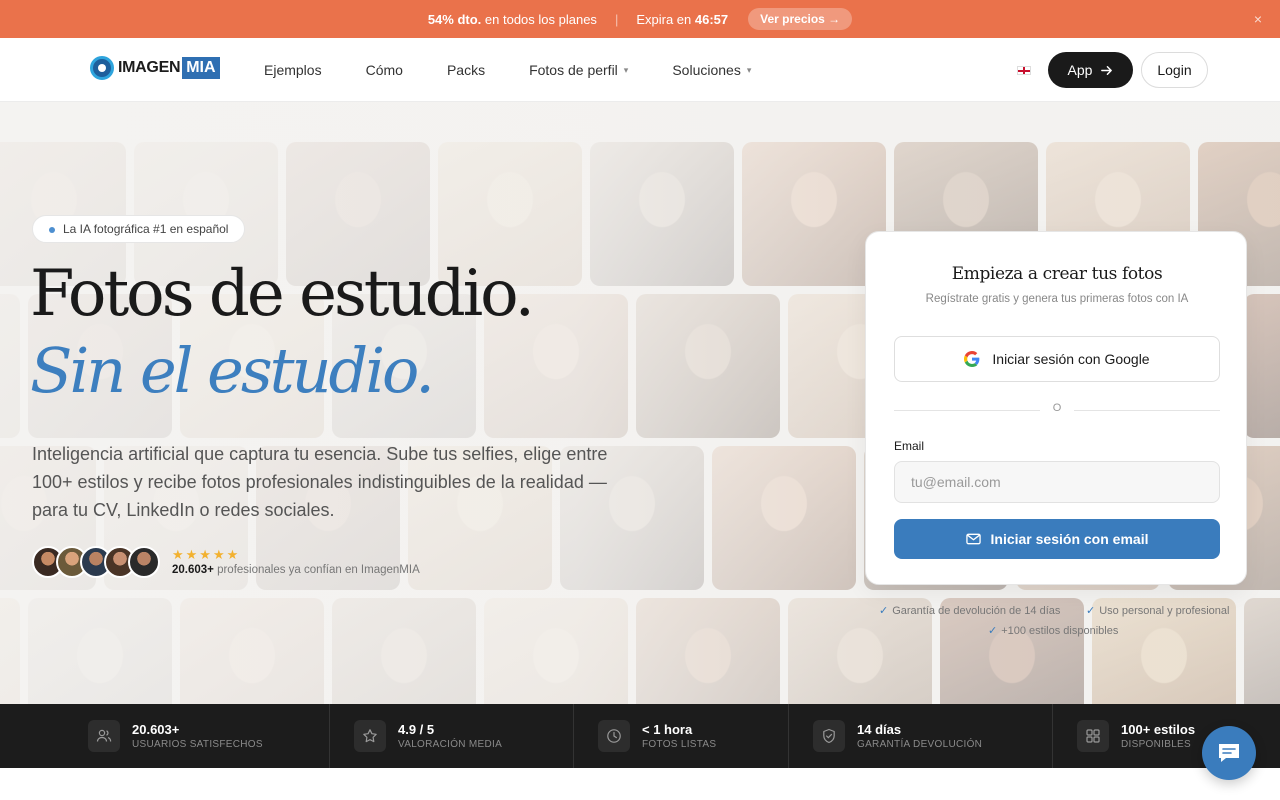 This screenshot has height=800, width=1280. What do you see at coordinates (614, 736) in the screenshot?
I see `clock-icon` at bounding box center [614, 736].